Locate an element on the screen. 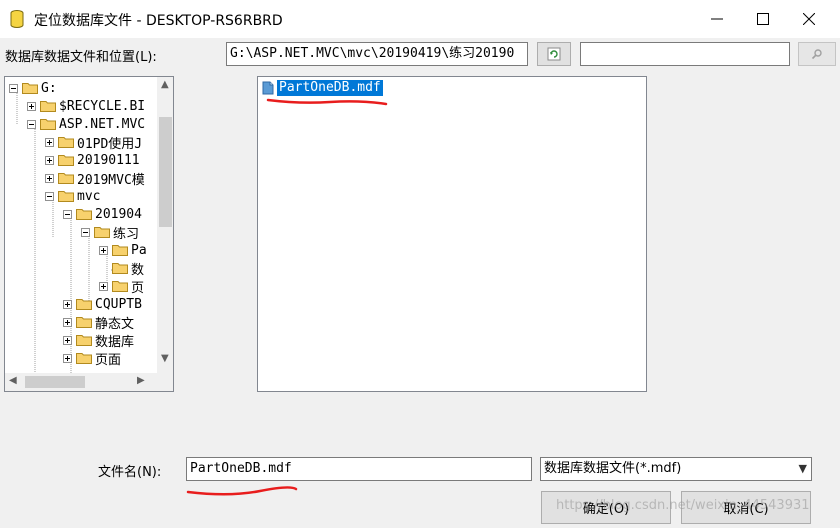 The width and height of the screenshot is (840, 528). close-button is located at coordinates (809, 19).